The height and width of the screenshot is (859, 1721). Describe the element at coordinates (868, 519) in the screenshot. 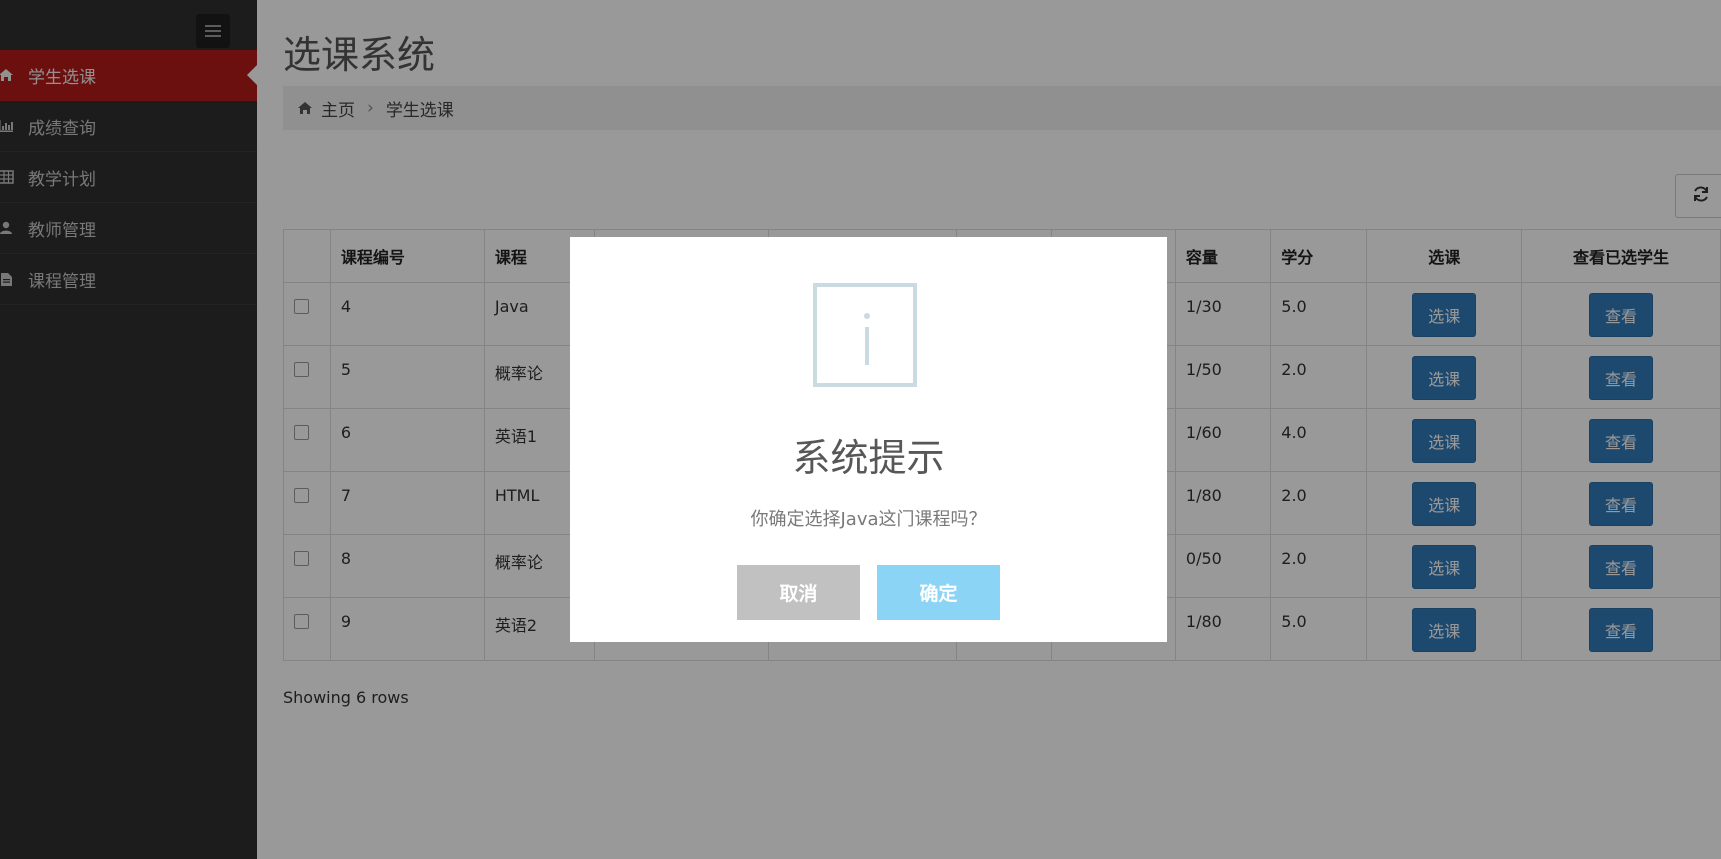

I see `dialog-message: 你确定选择Java这门课程吗？` at that location.